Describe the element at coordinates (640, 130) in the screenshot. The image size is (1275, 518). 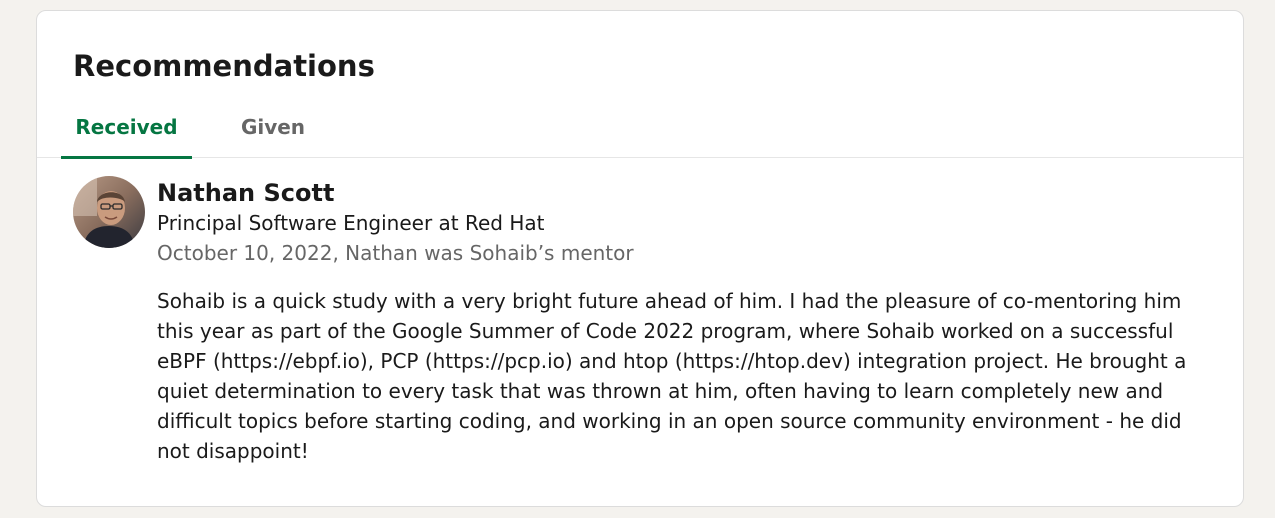
I see `recommendation-tabs: Received Given` at that location.